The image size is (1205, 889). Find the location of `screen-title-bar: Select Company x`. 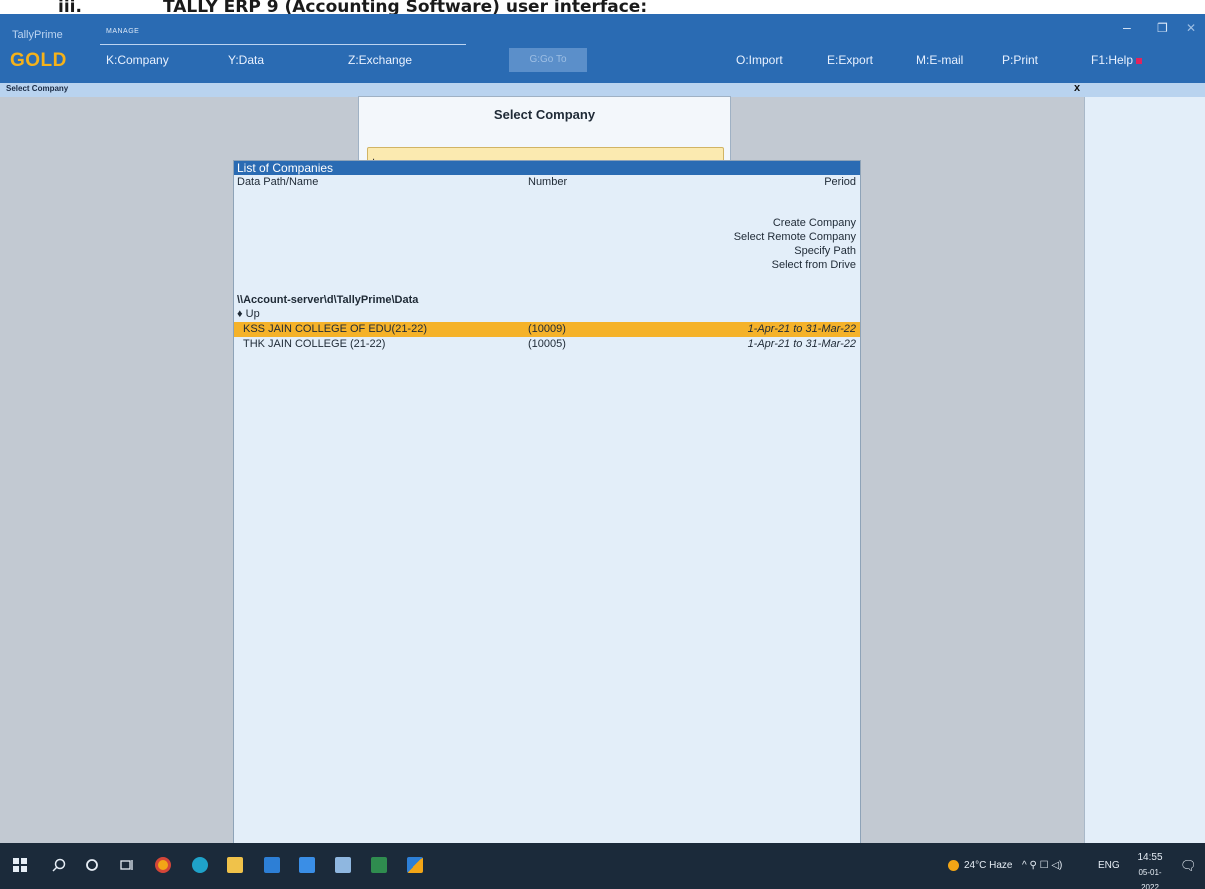

screen-title-bar: Select Company x is located at coordinates (602, 89).